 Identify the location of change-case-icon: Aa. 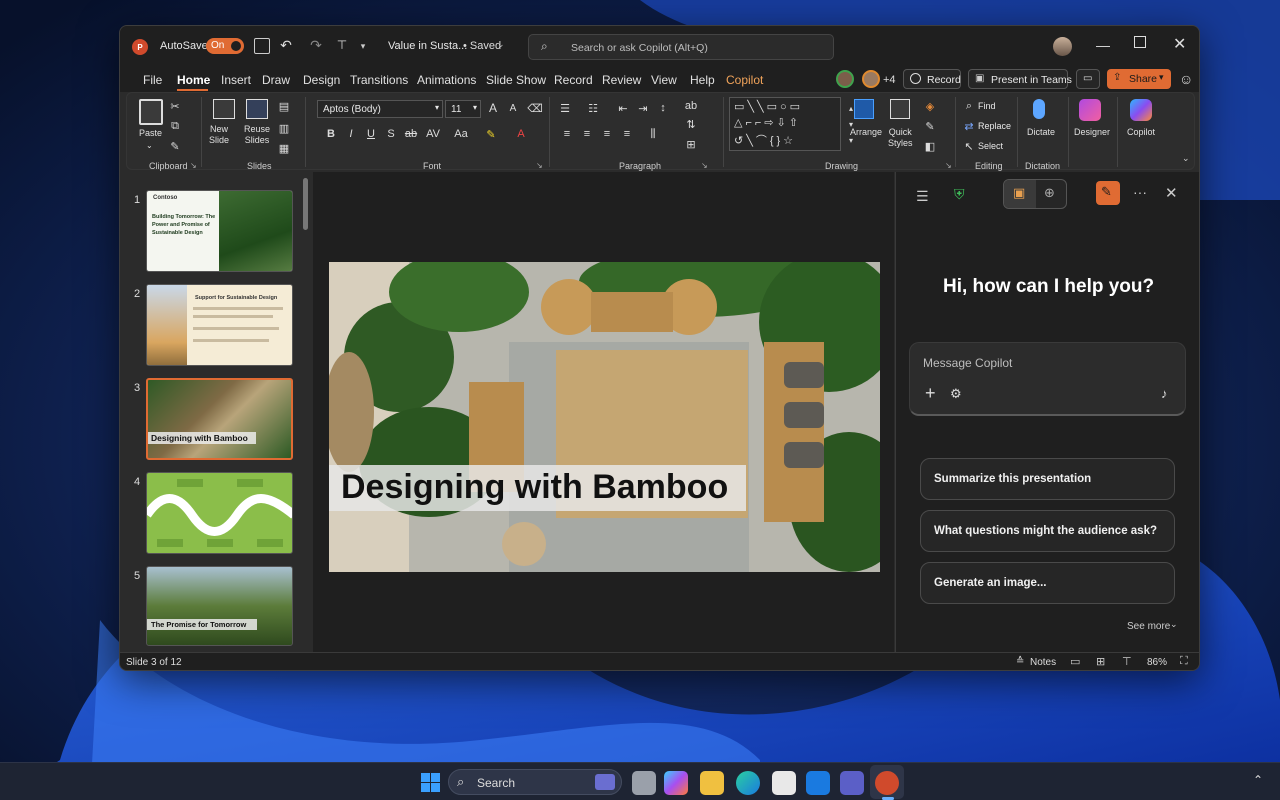
(461, 134).